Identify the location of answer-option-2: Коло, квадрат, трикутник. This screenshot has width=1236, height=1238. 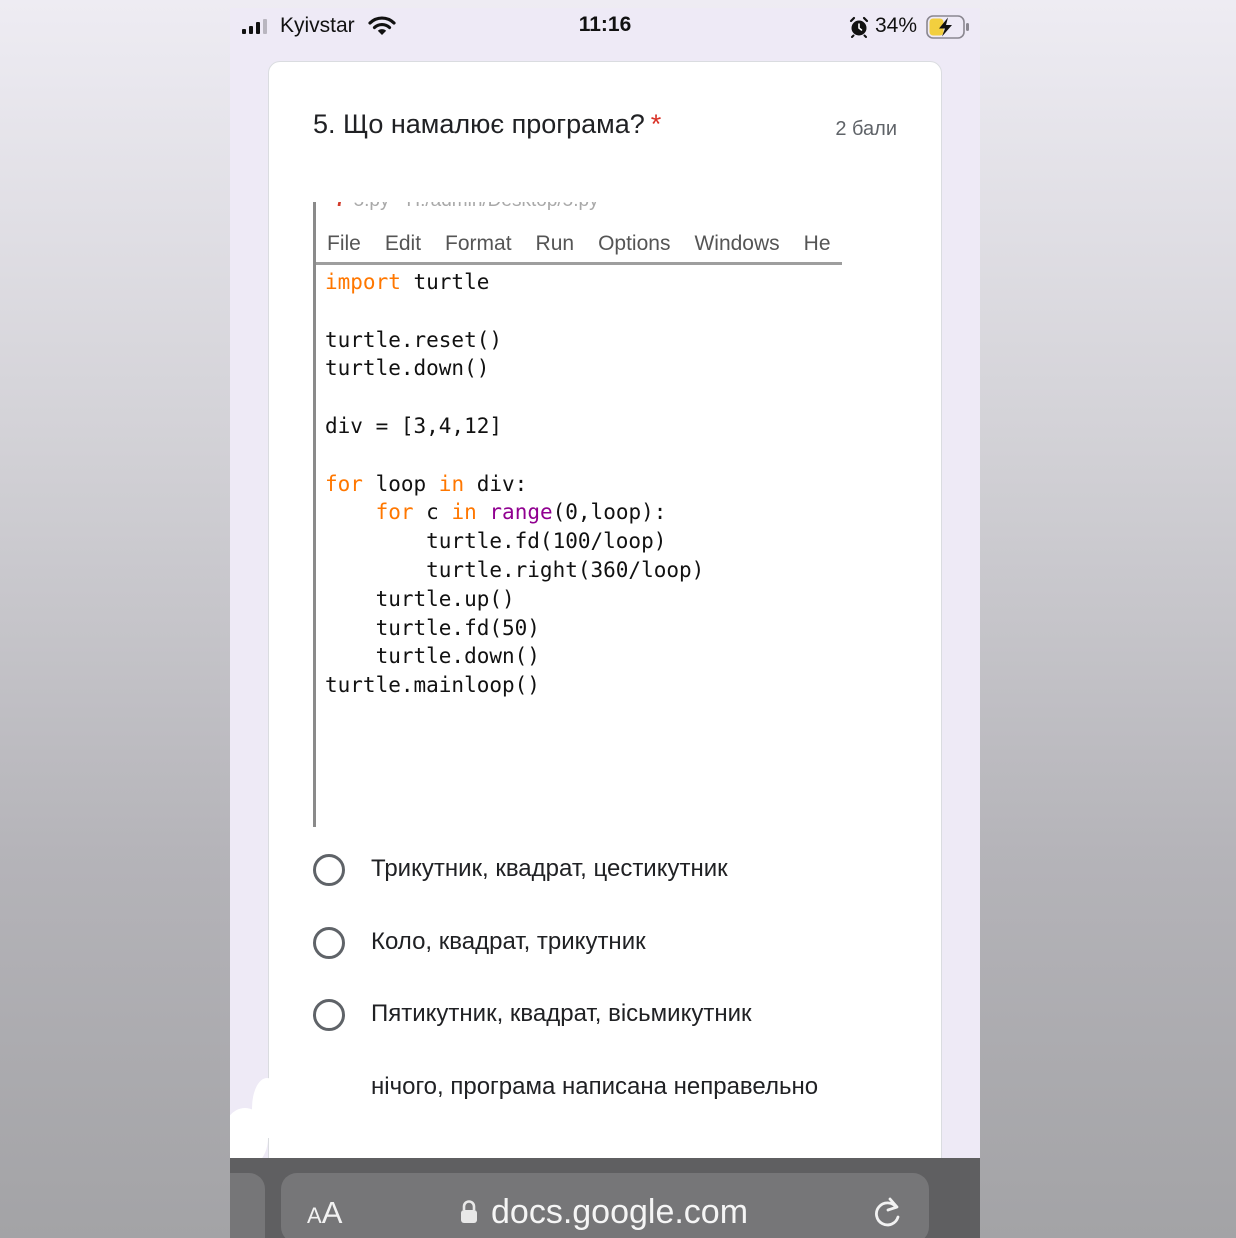
(479, 943).